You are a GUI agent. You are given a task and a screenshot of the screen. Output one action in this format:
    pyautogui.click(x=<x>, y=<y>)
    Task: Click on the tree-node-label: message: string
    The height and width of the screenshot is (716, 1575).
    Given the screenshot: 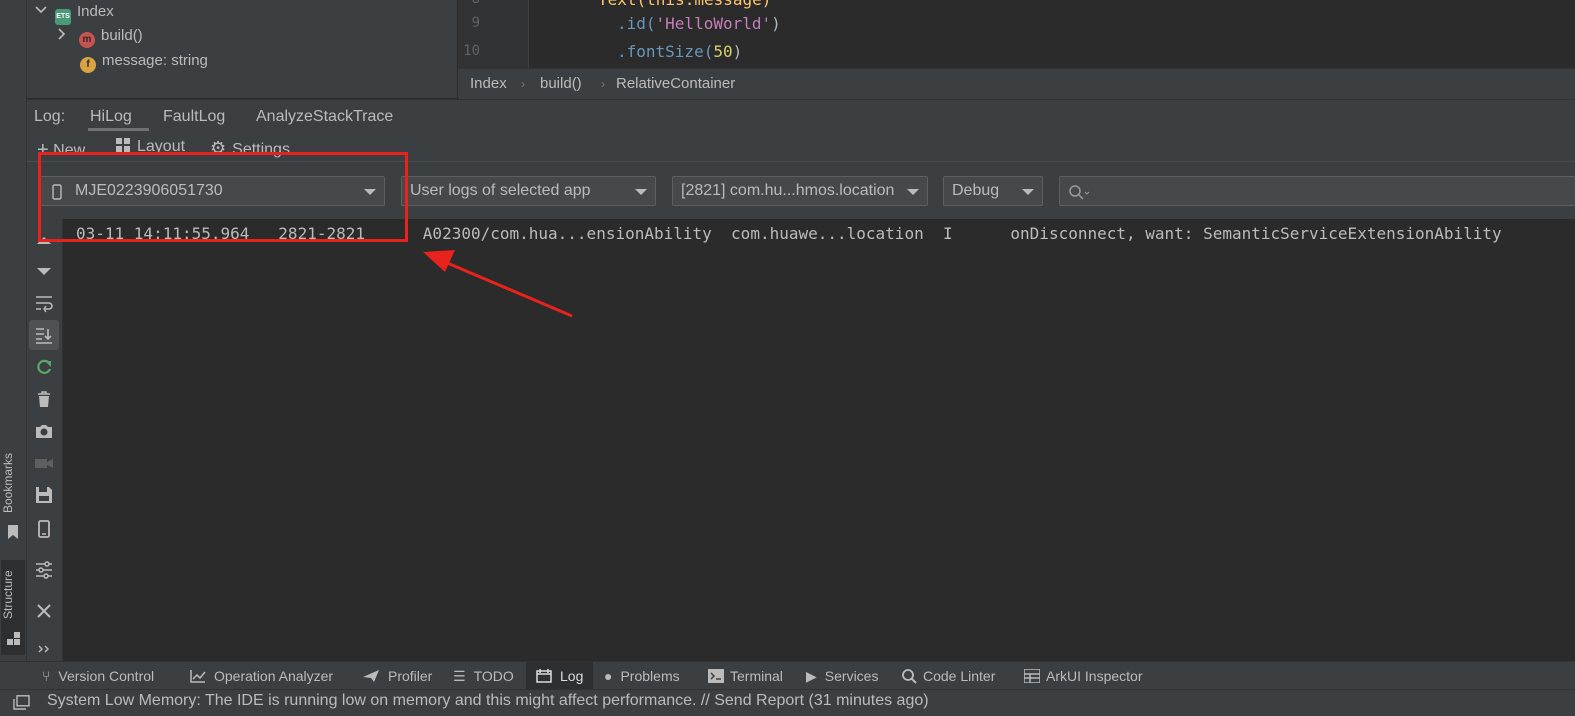 What is the action you would take?
    pyautogui.click(x=155, y=60)
    